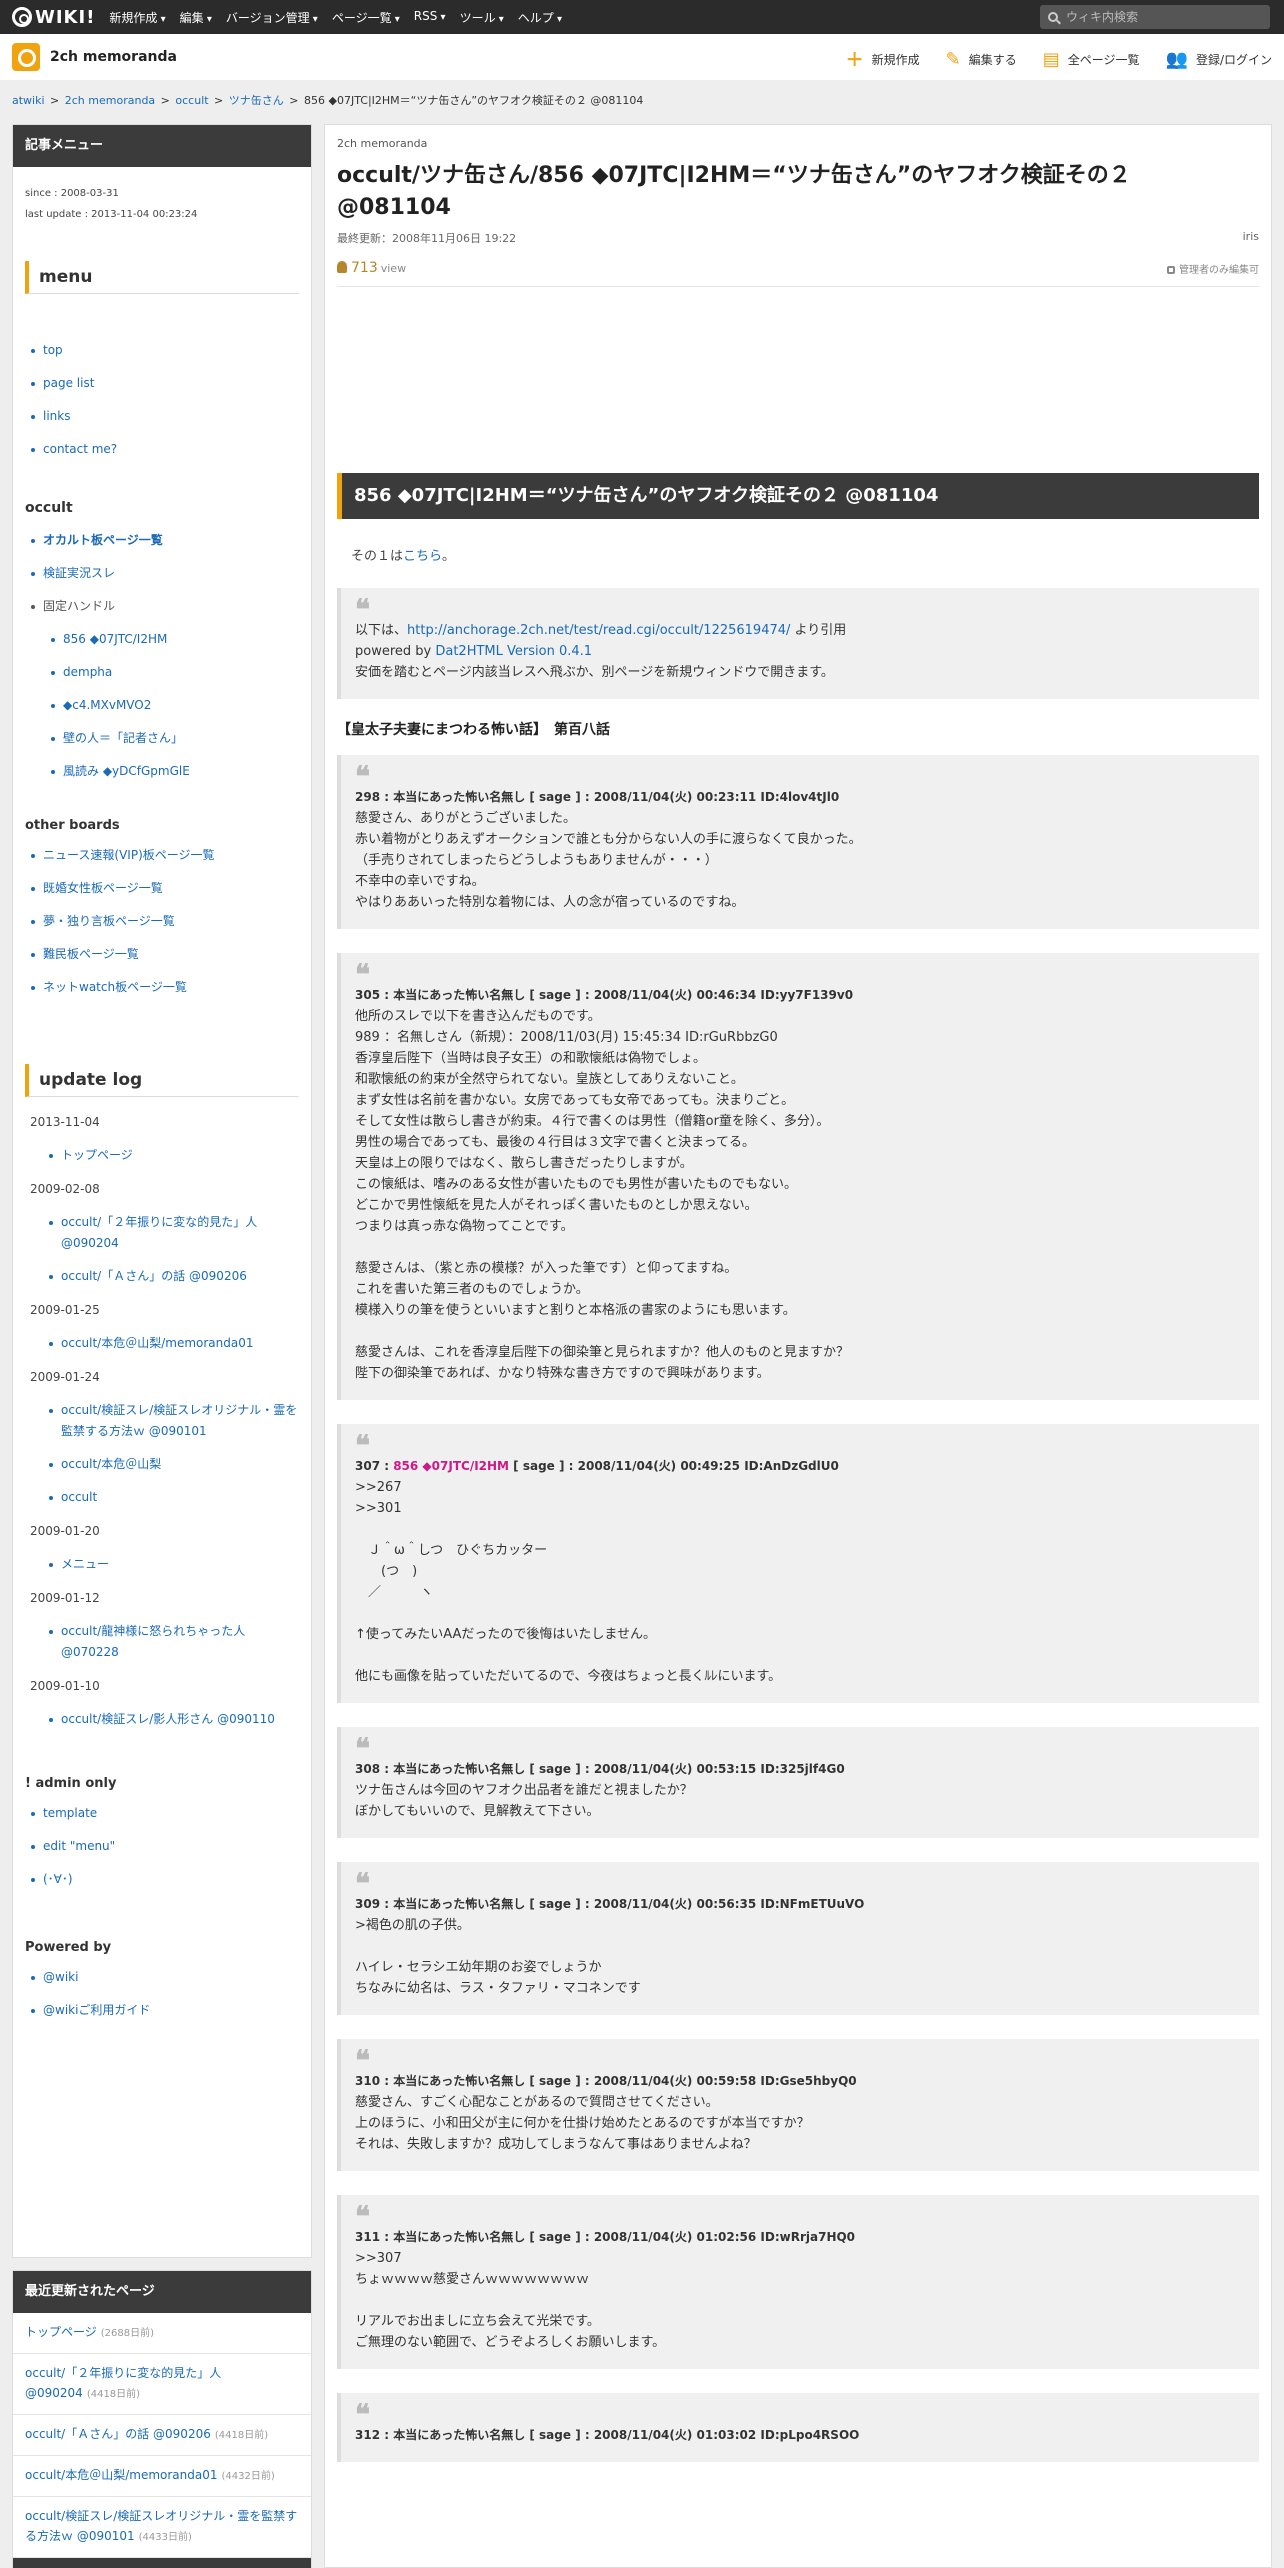  I want to click on top-nav: 新規作成 編集 バージョン管理 ページ一覧 RSS ツール ヘルプ, so click(342, 17).